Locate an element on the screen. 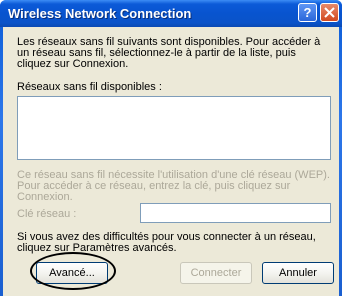 The image size is (342, 296). network-key-input is located at coordinates (235, 213).